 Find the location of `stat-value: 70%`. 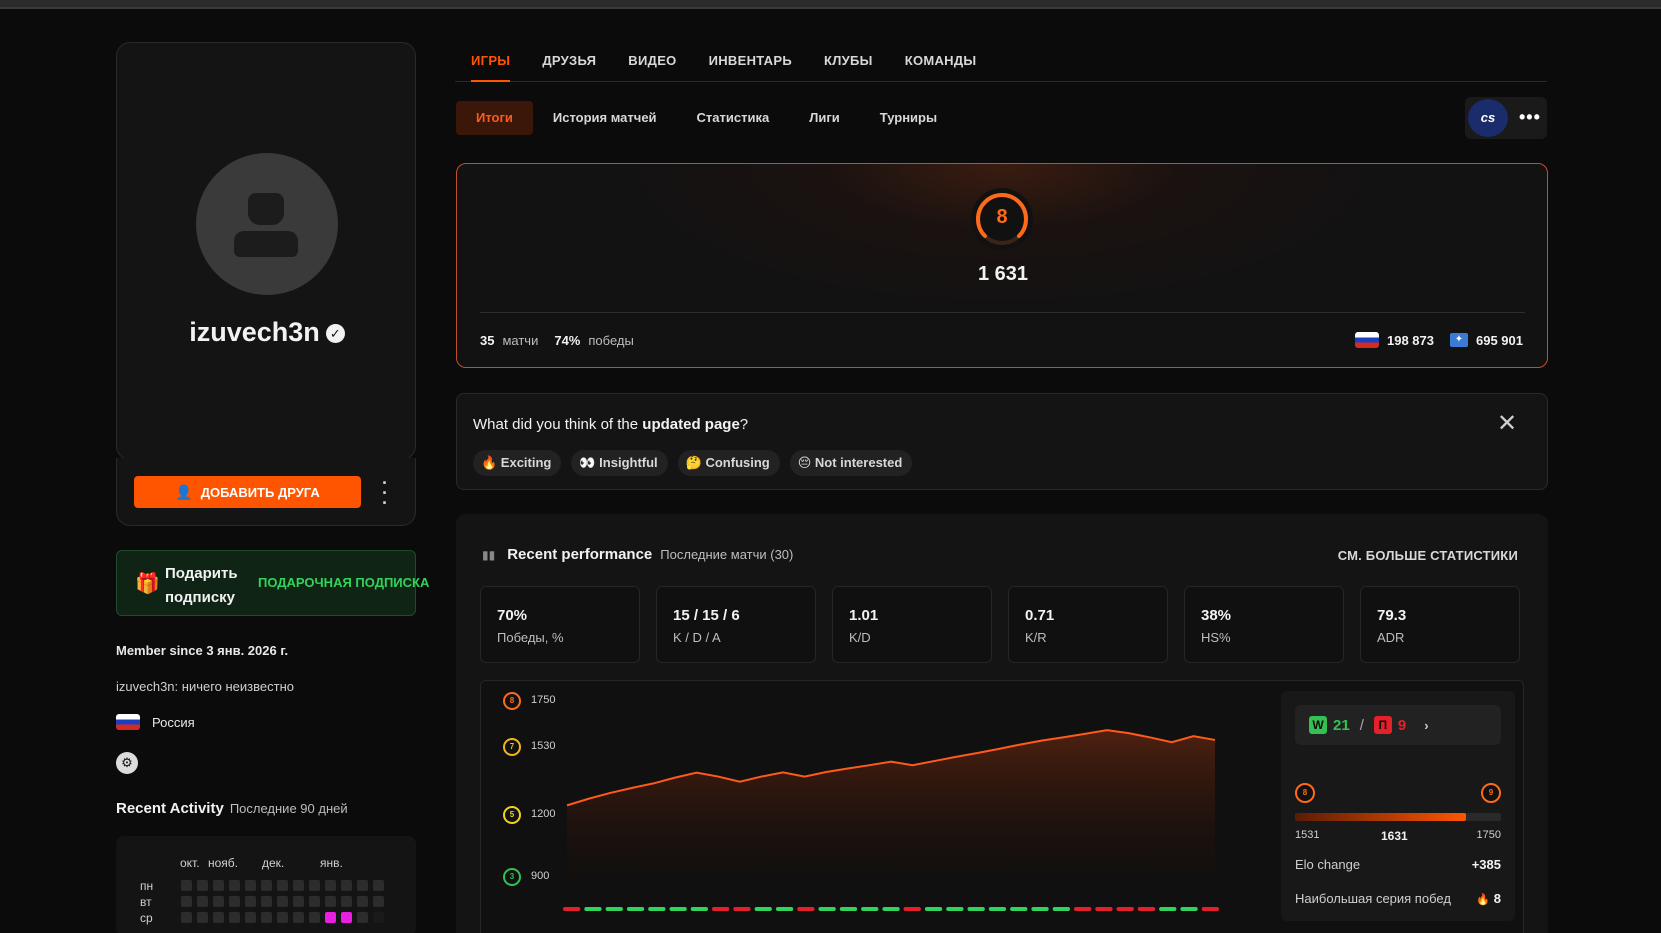

stat-value: 70% is located at coordinates (512, 615).